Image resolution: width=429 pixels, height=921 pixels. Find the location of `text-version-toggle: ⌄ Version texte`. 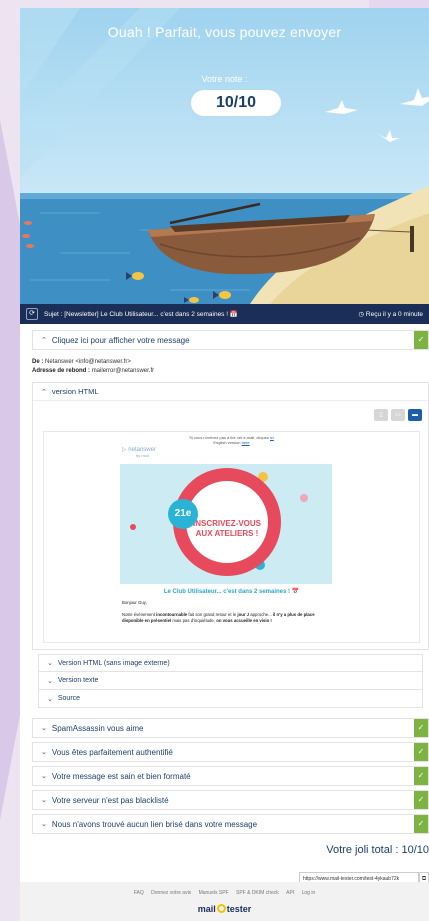

text-version-toggle: ⌄ Version texte is located at coordinates (230, 681).